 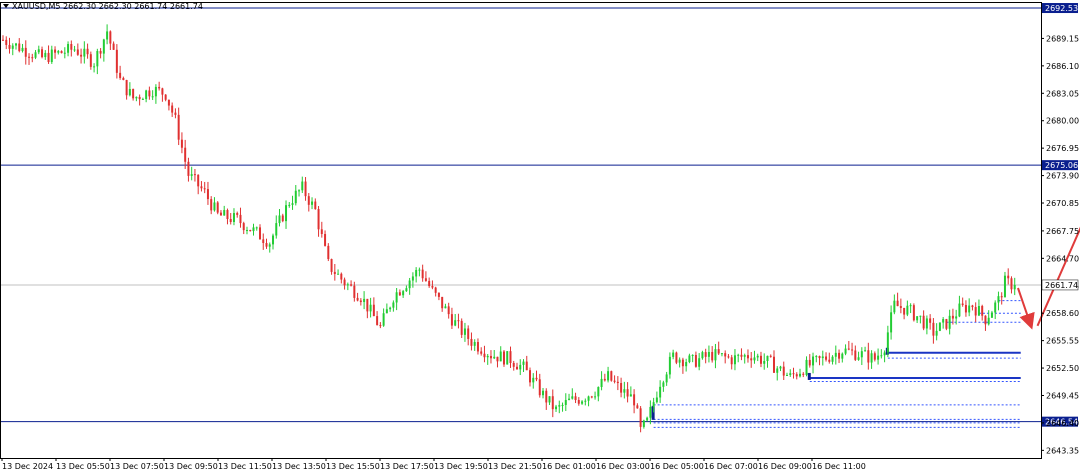 I want to click on level-label-0: 2692.53, so click(x=1061, y=8).